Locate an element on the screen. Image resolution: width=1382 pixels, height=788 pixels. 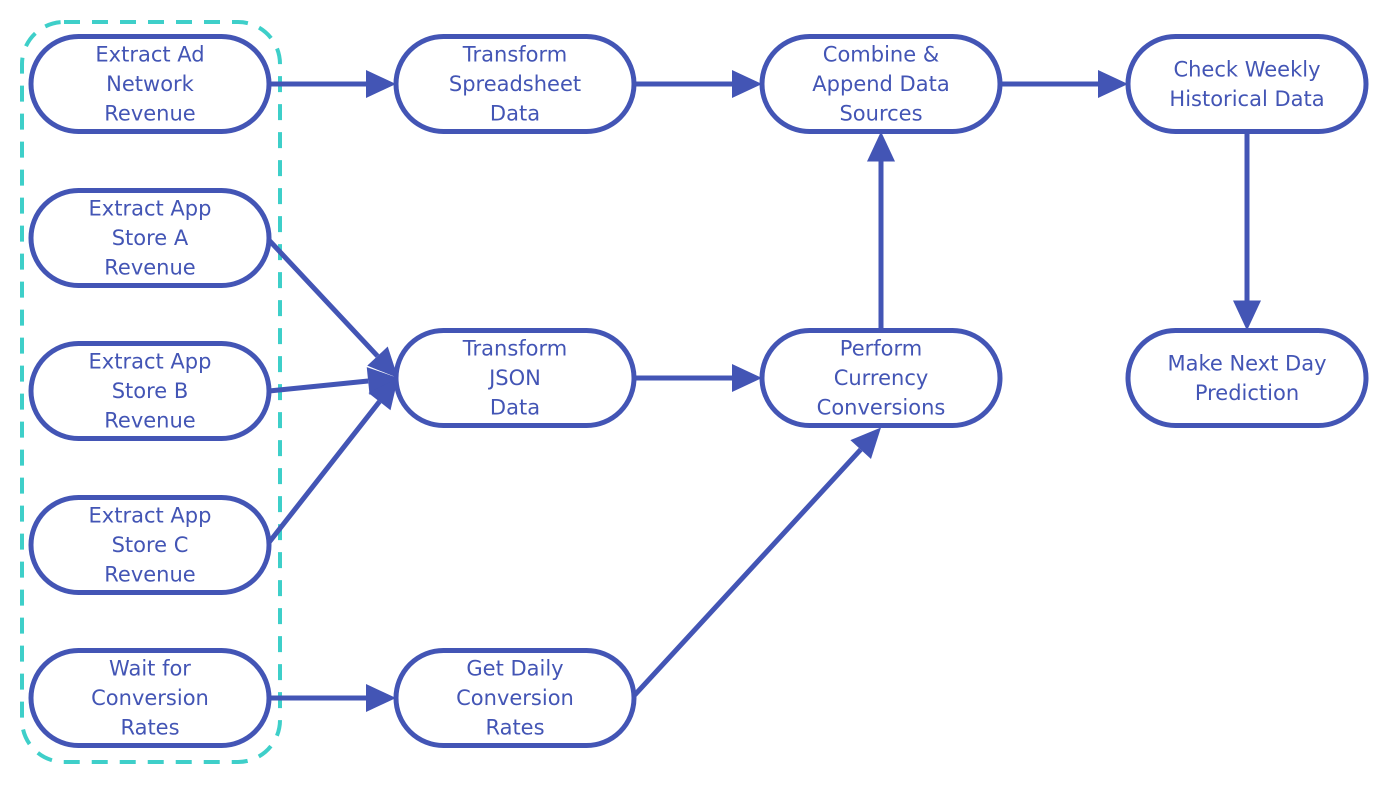
node-label-line: Currency is located at coordinates (881, 378).